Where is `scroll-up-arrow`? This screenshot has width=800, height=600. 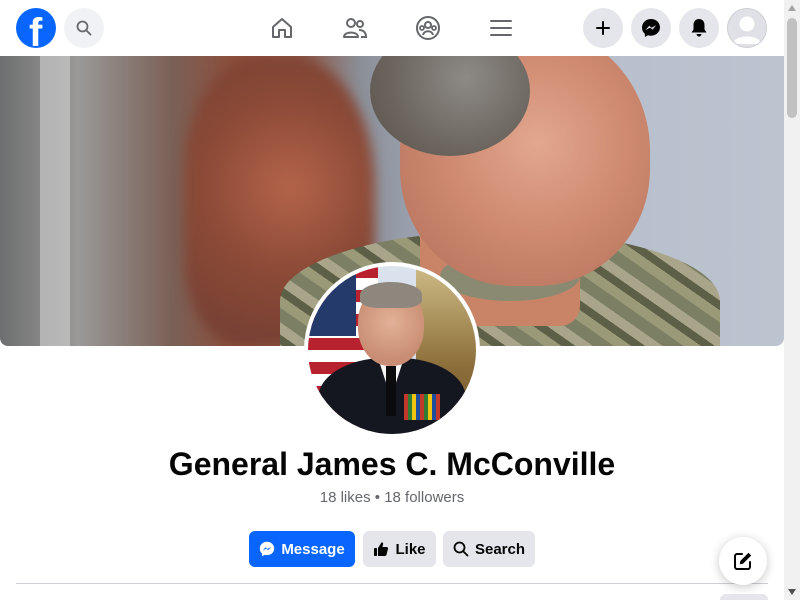 scroll-up-arrow is located at coordinates (792, 8).